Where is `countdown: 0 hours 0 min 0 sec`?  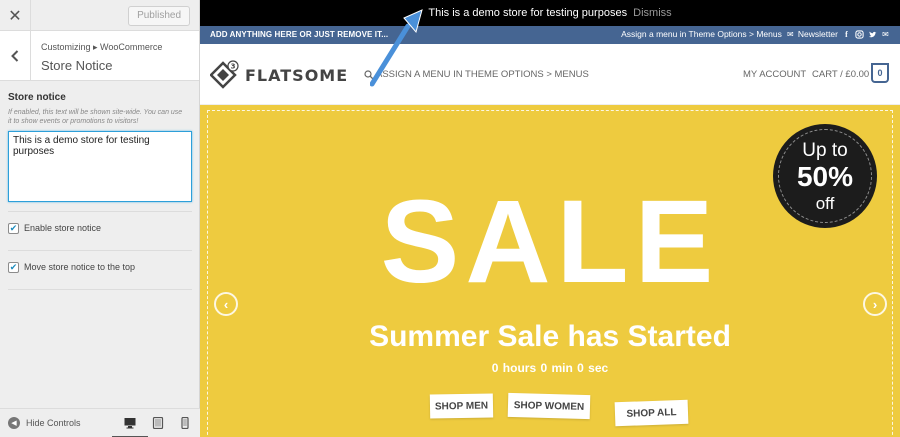
countdown: 0 hours 0 min 0 sec is located at coordinates (550, 368).